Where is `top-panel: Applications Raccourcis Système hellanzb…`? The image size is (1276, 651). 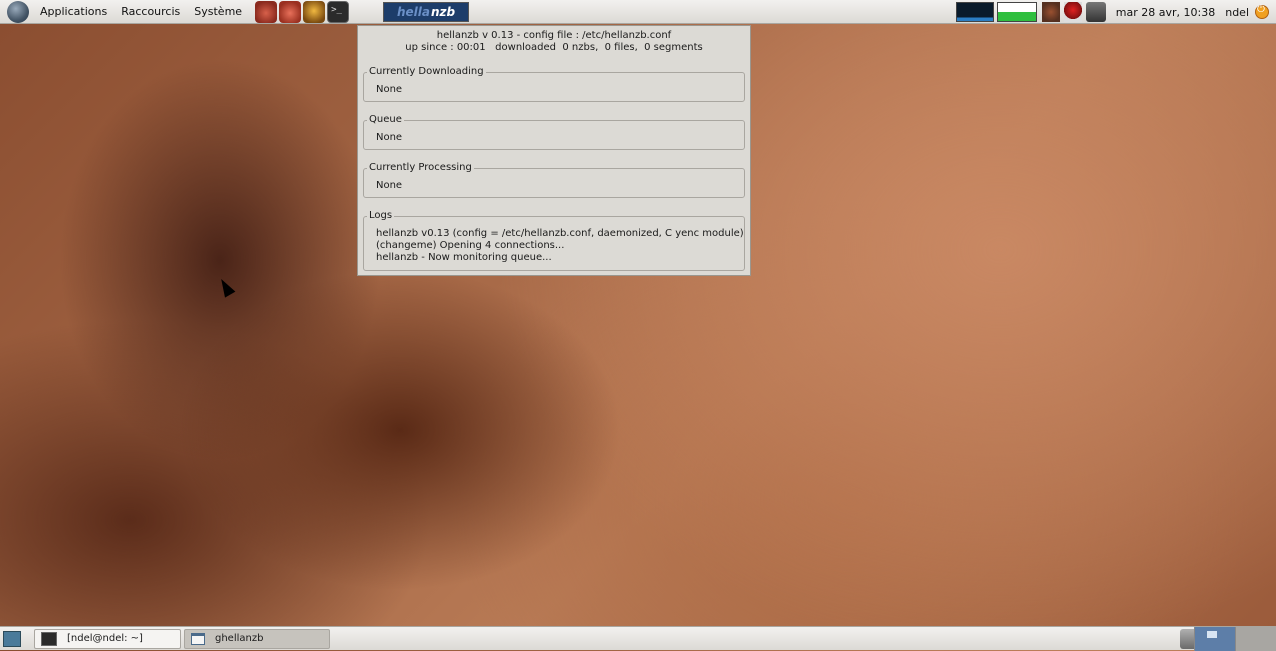
top-panel: Applications Raccourcis Système hellanzb… is located at coordinates (638, 12).